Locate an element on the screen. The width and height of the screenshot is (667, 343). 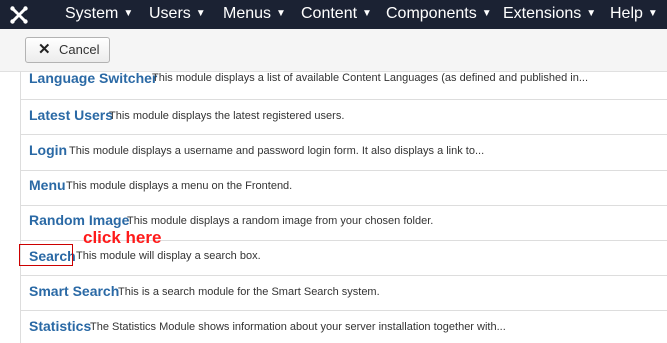
module-link-random-image: Random Image is located at coordinates (79, 220).